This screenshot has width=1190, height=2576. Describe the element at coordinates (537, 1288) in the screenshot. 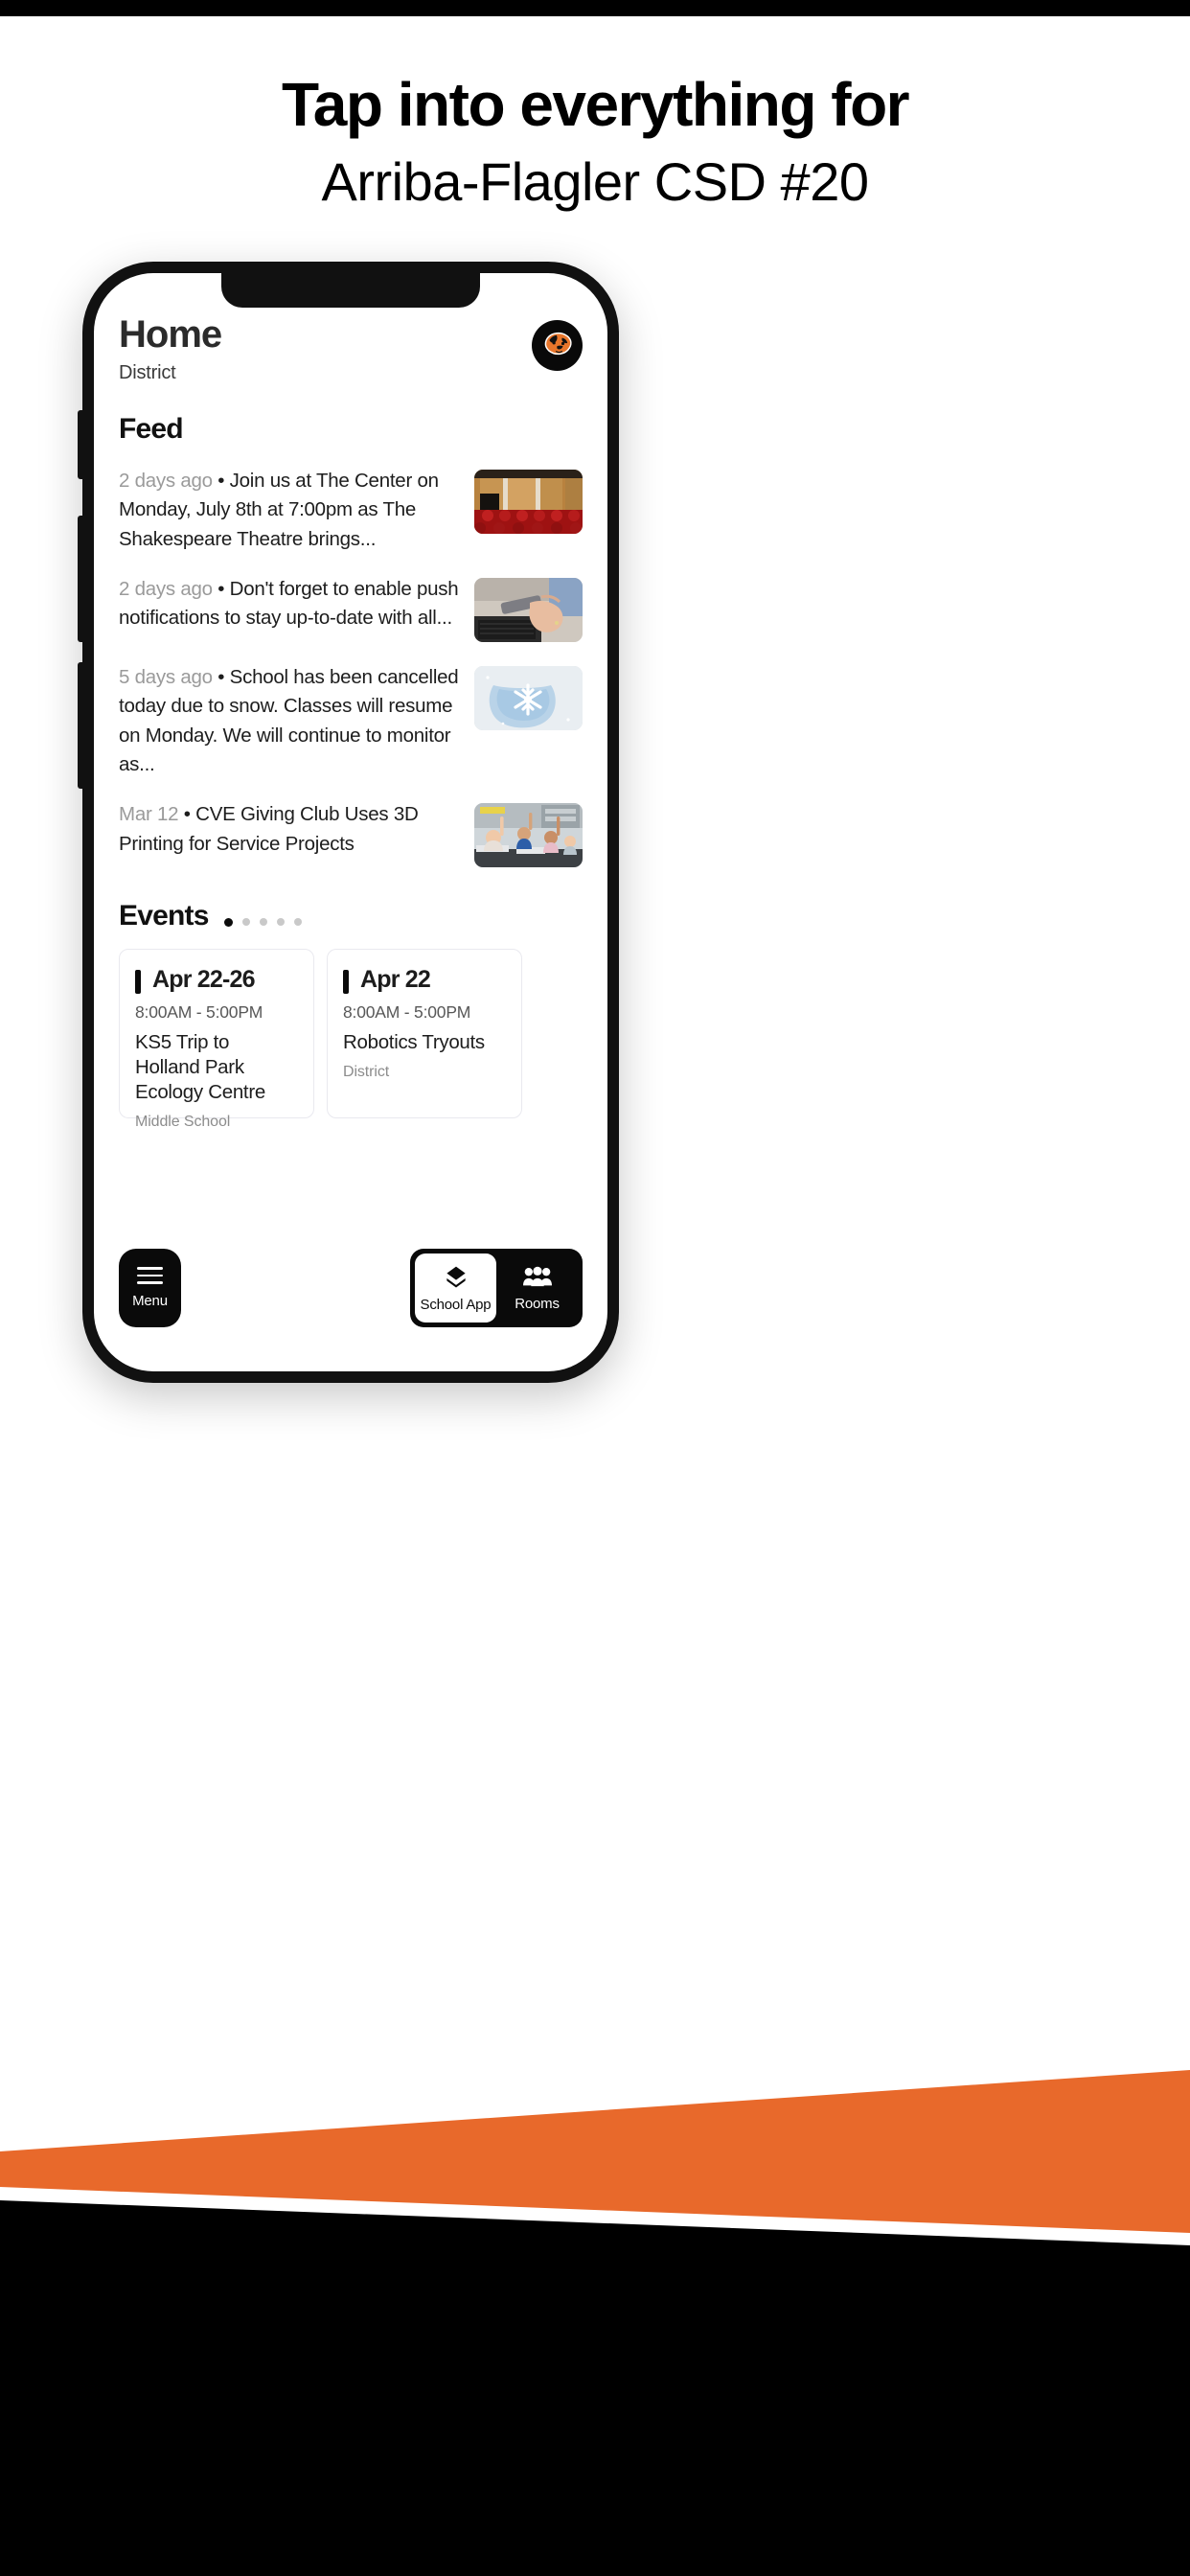

I see `tab-rooms: Rooms` at that location.